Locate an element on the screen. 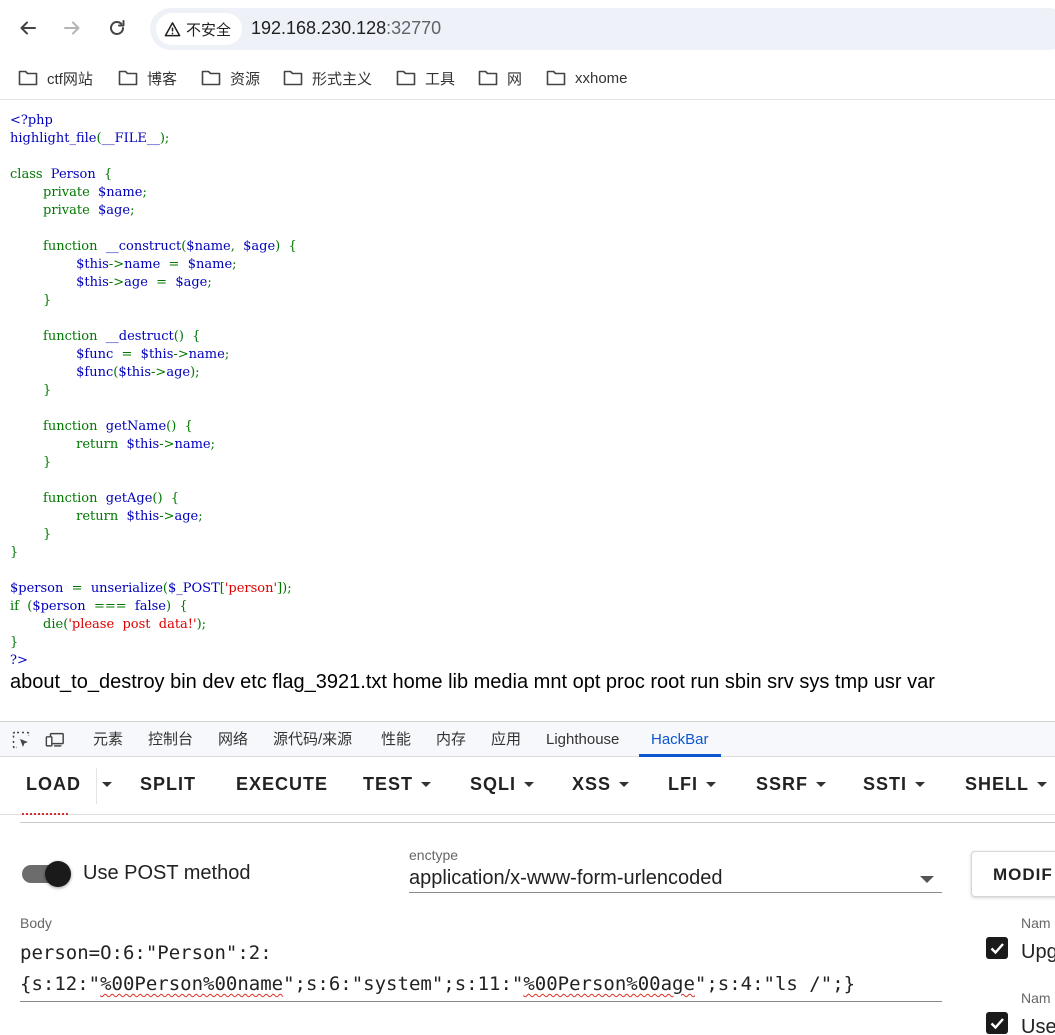  tab-memory: 内存 is located at coordinates (451, 740).